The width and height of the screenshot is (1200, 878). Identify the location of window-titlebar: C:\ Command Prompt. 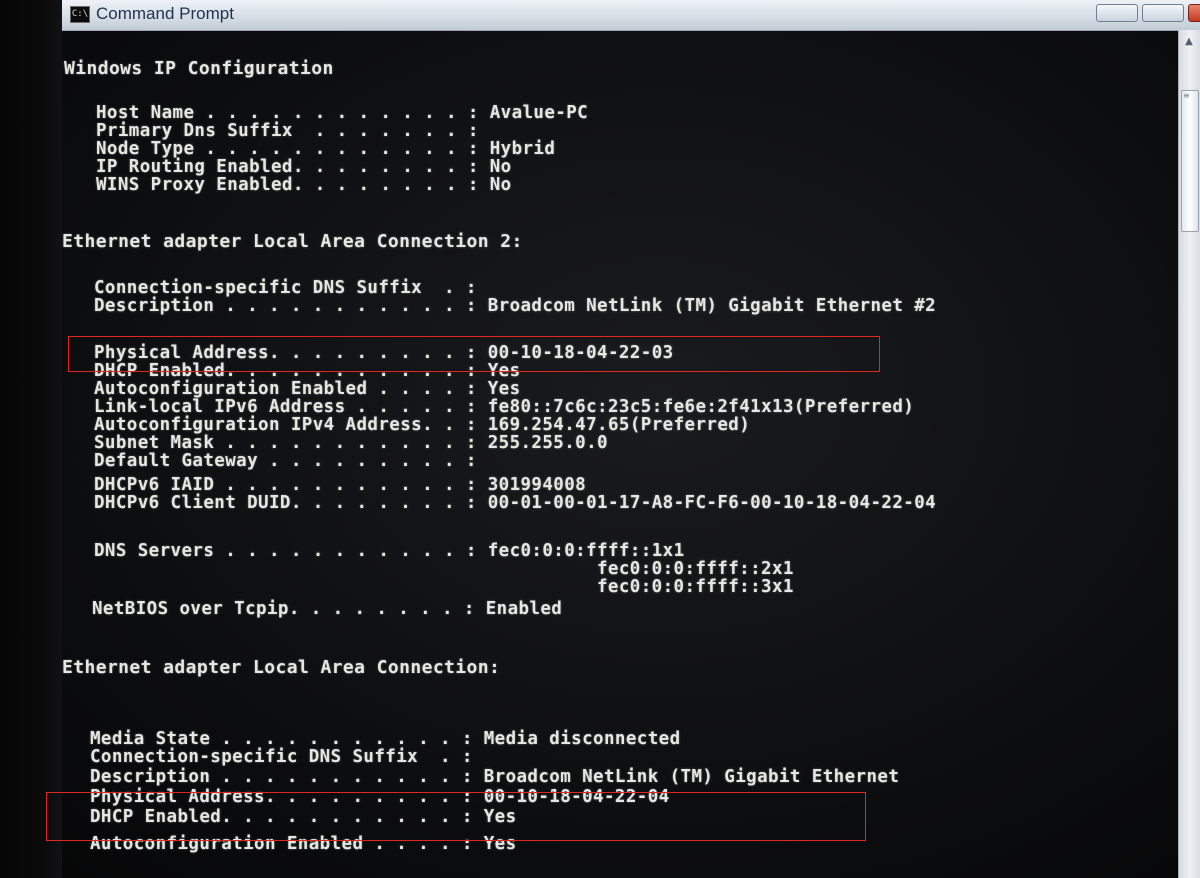
(631, 15).